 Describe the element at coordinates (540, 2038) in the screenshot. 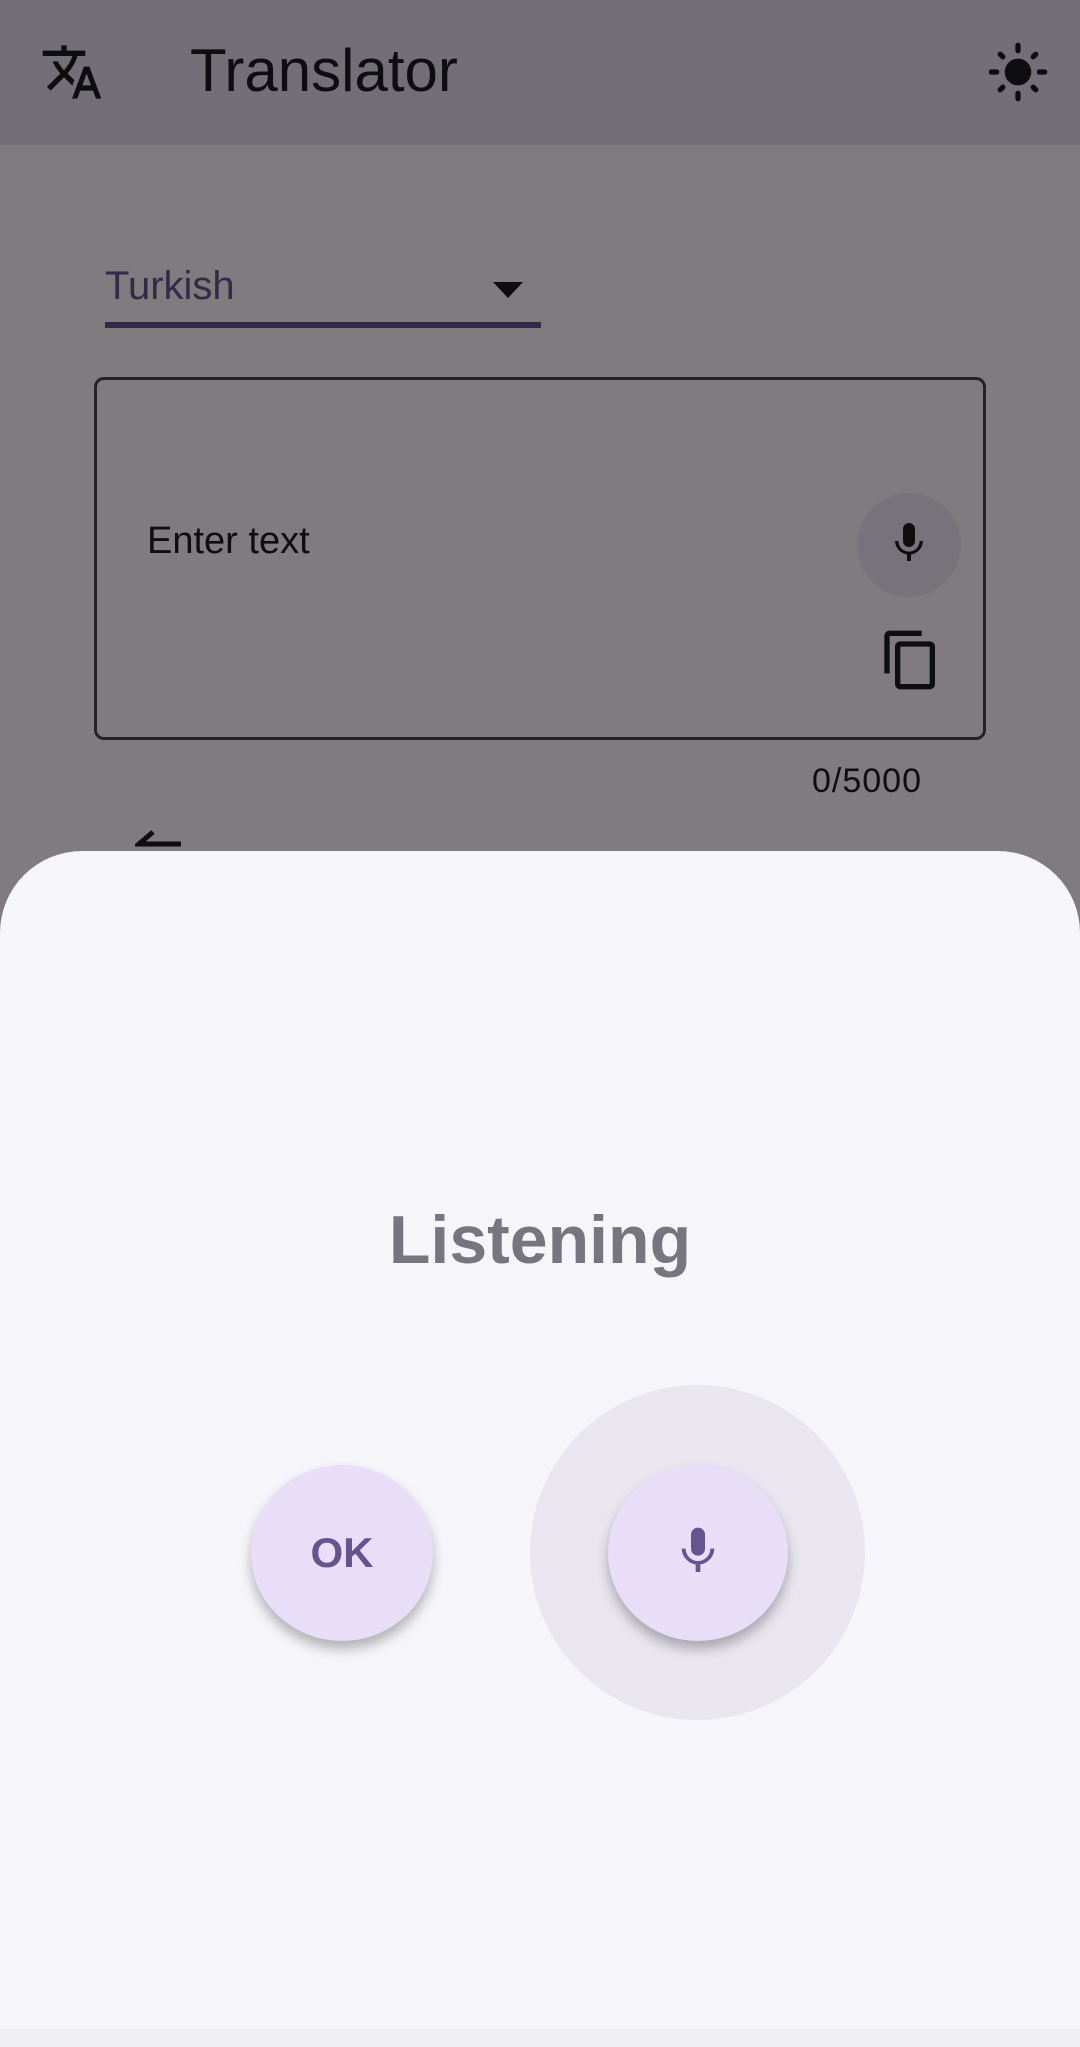

I see `system-navigation-bar` at that location.